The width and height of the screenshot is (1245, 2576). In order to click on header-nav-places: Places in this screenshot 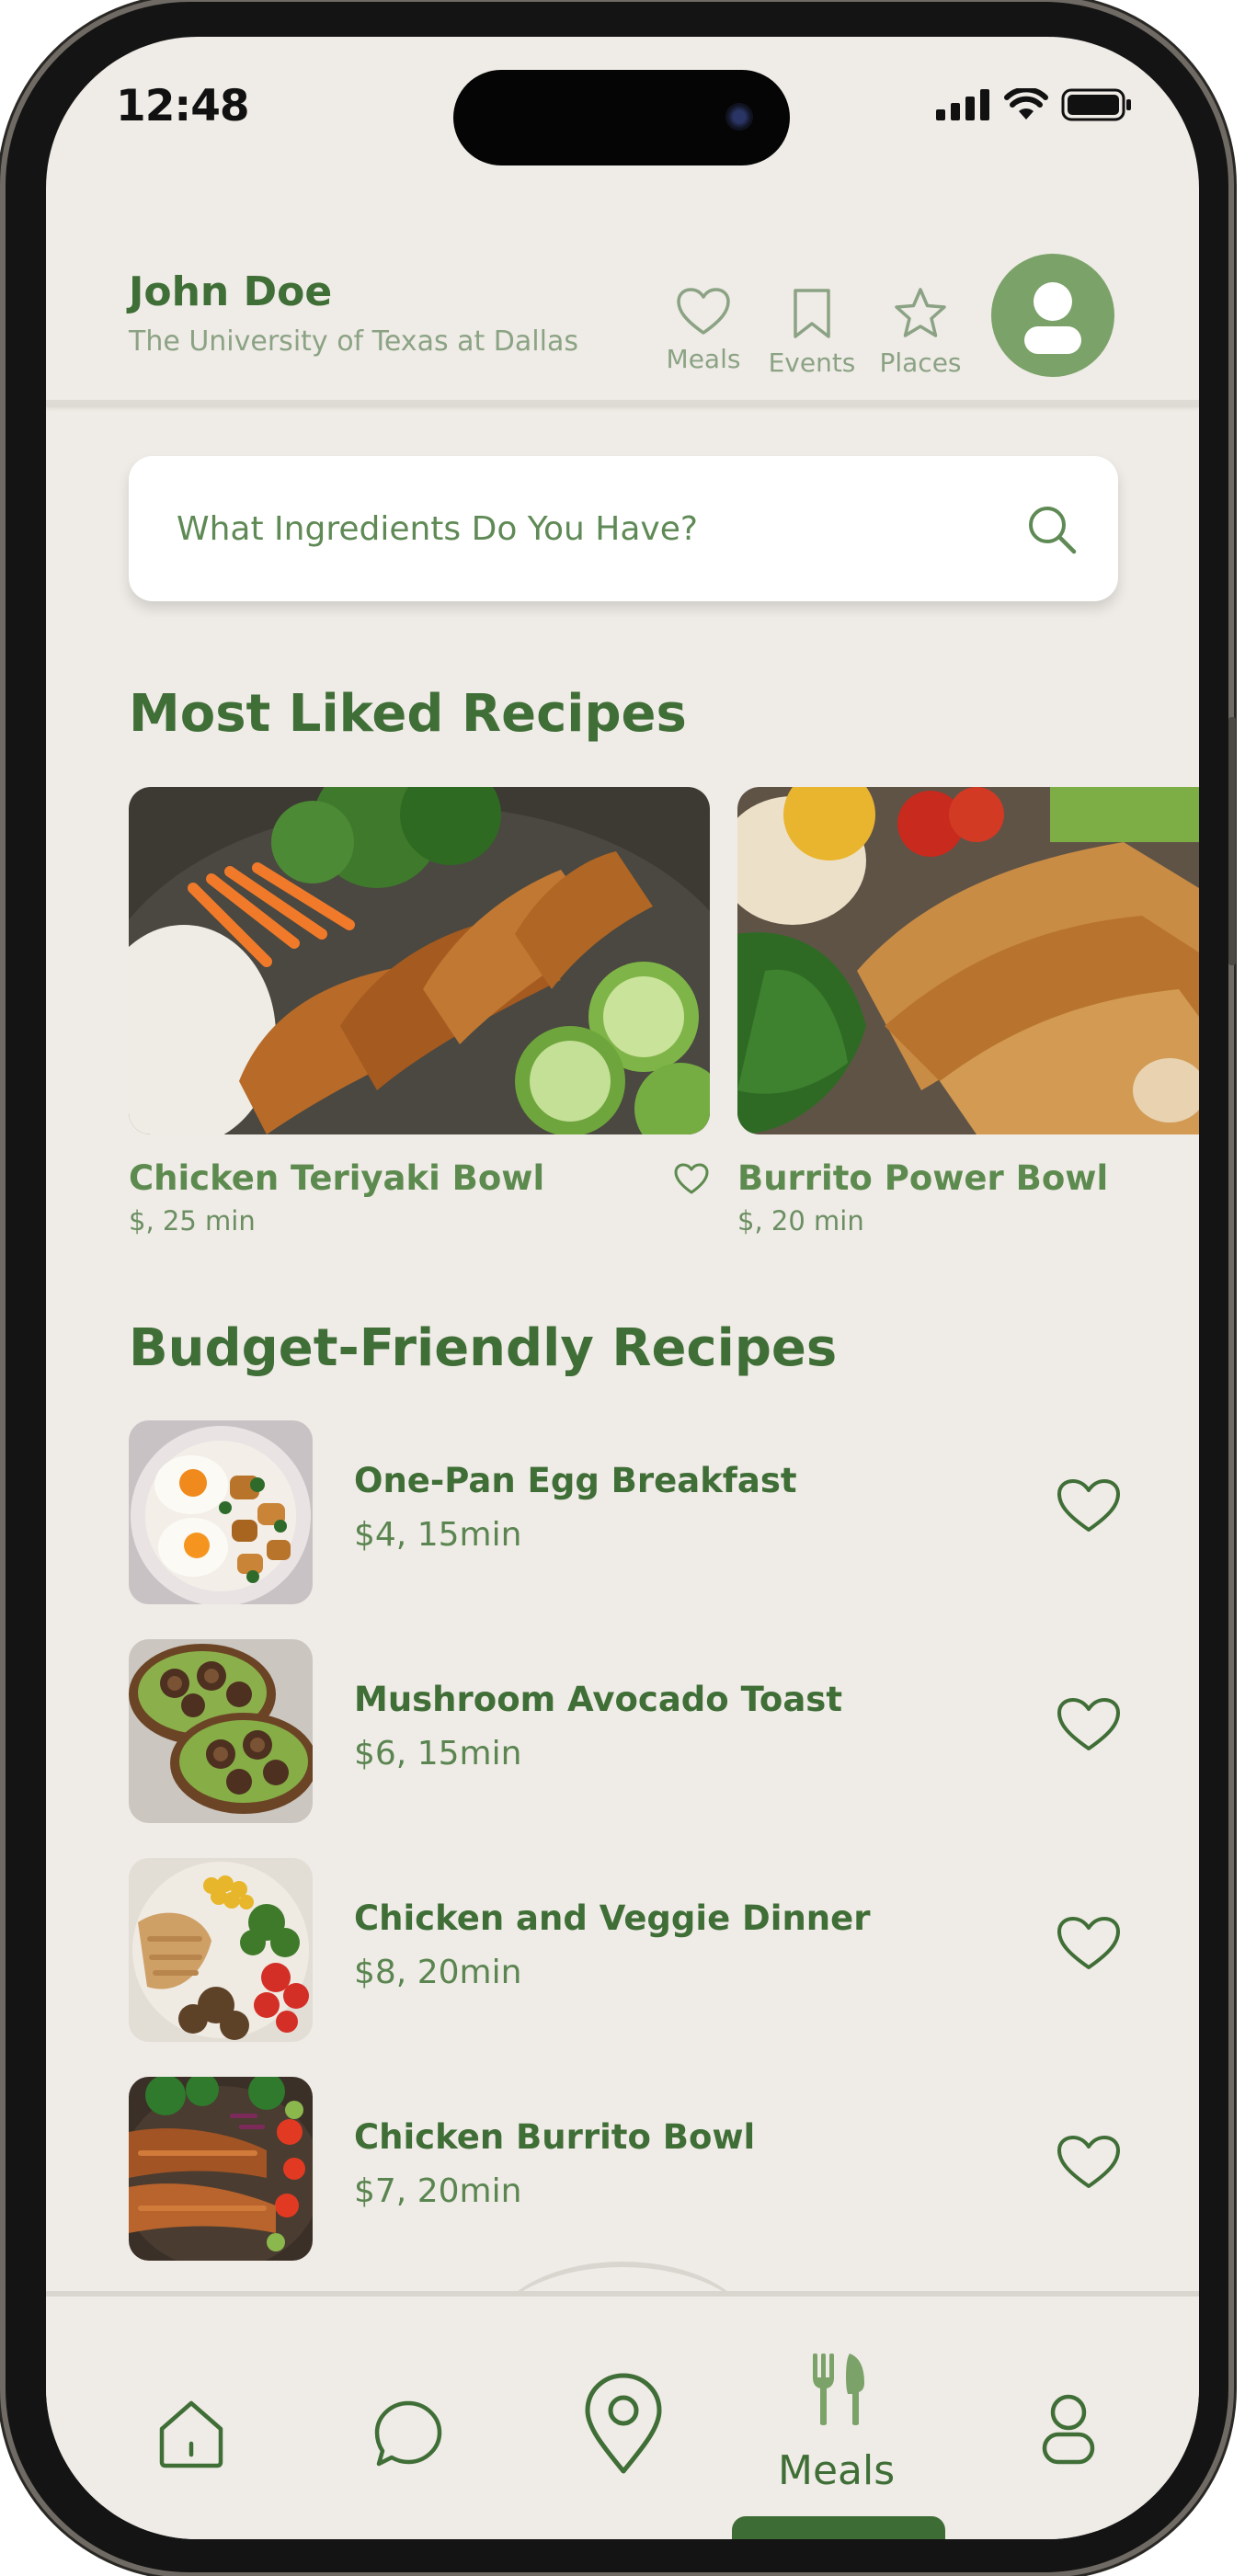, I will do `click(920, 332)`.